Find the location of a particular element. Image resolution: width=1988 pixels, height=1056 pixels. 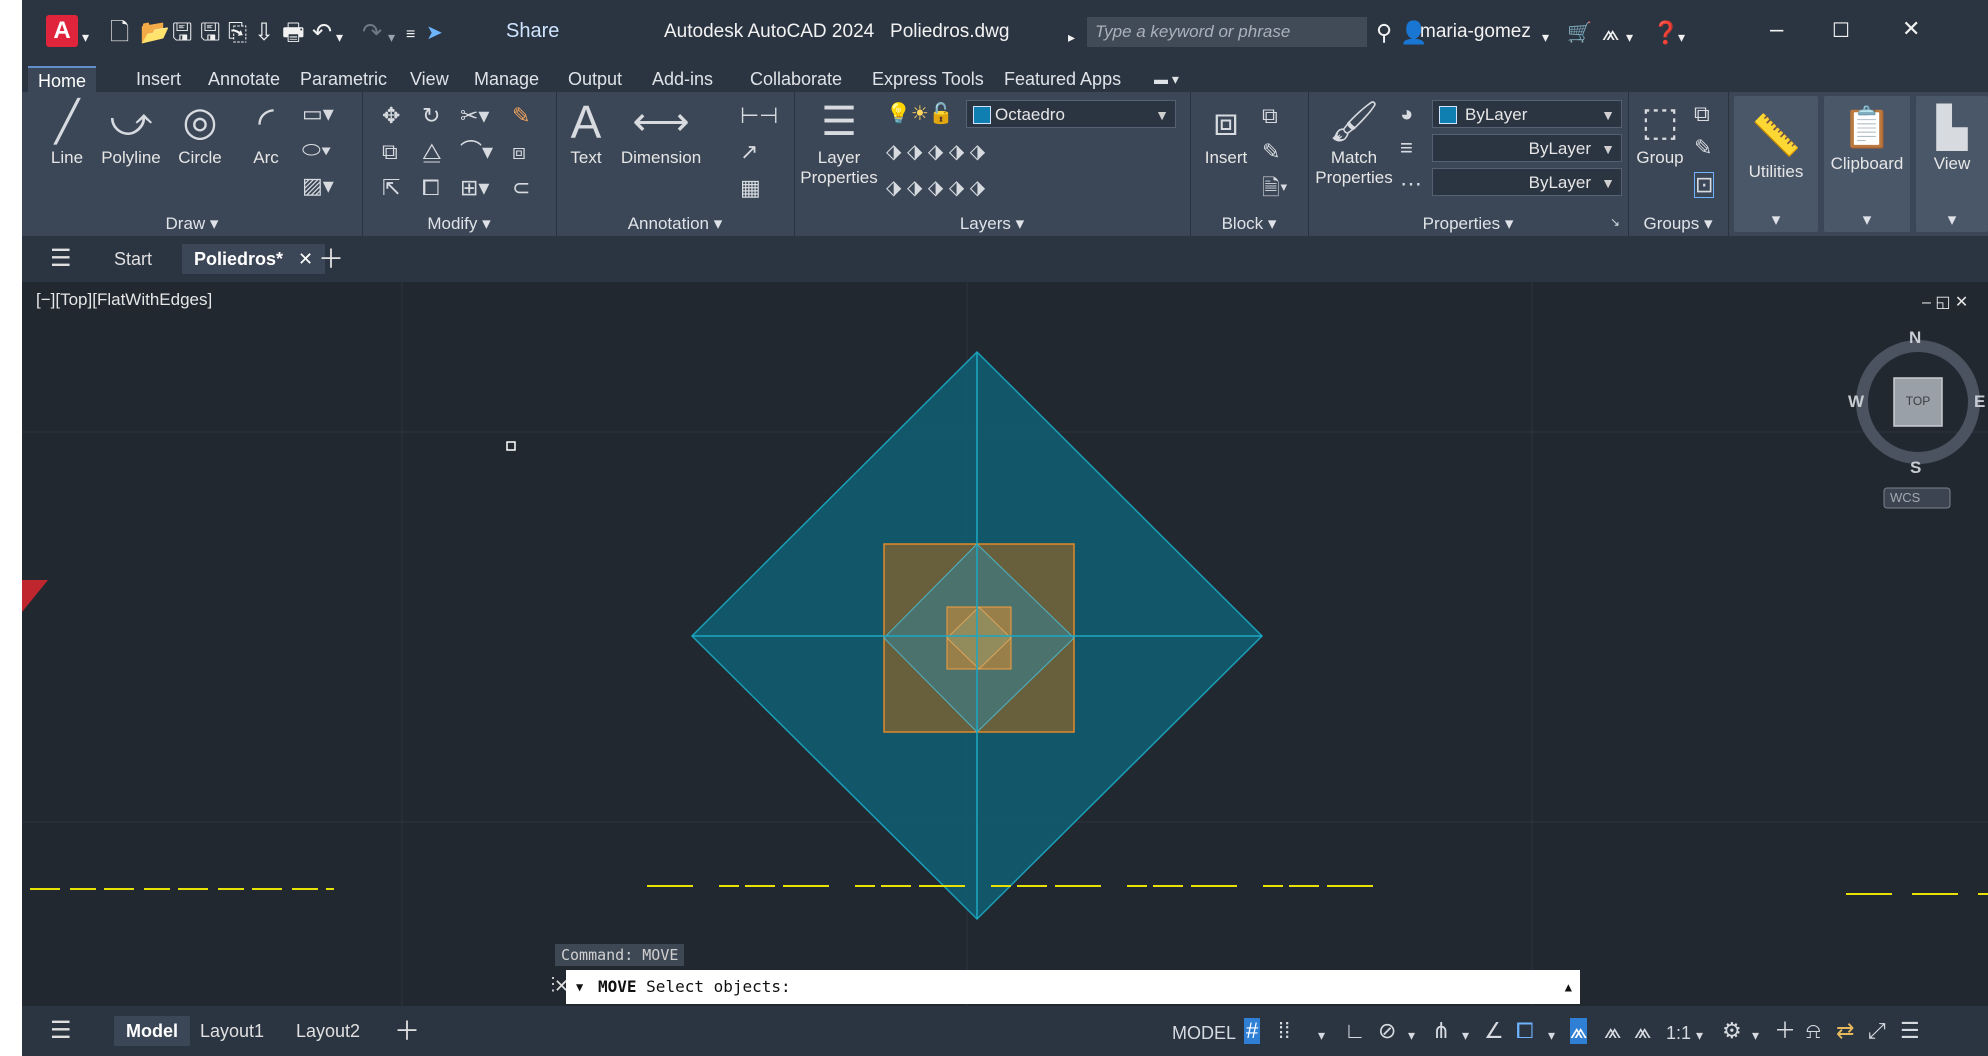

redo-icon: ↷ is located at coordinates (372, 33).